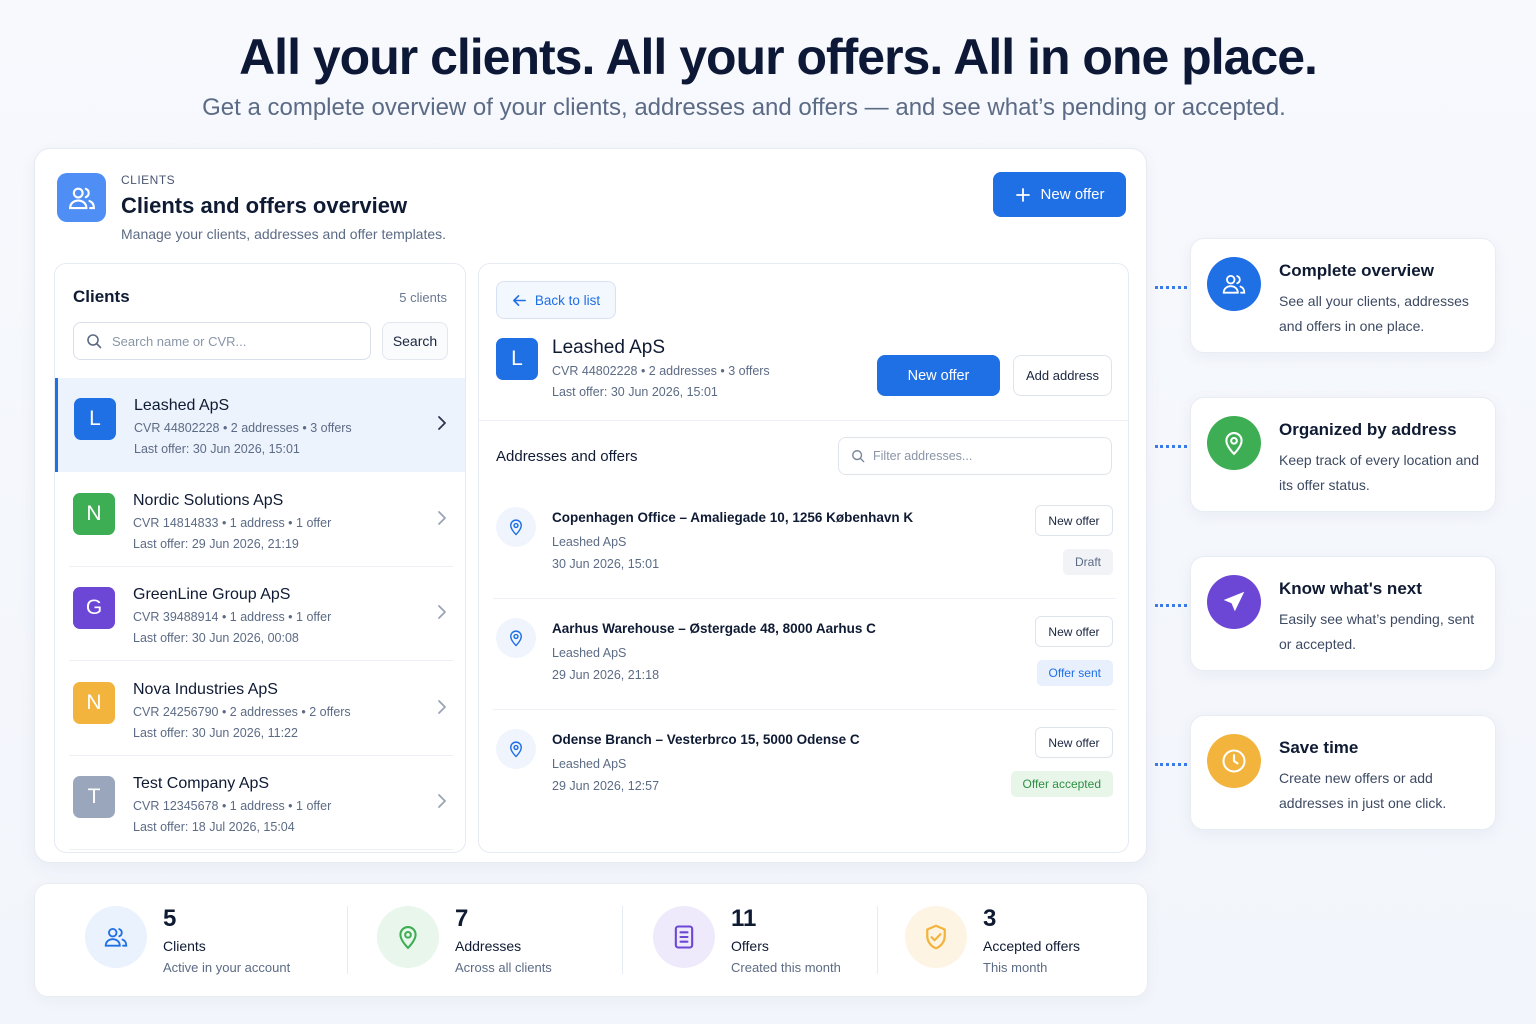 This screenshot has width=1536, height=1024. I want to click on status-badge: Offer accepted, so click(1061, 784).